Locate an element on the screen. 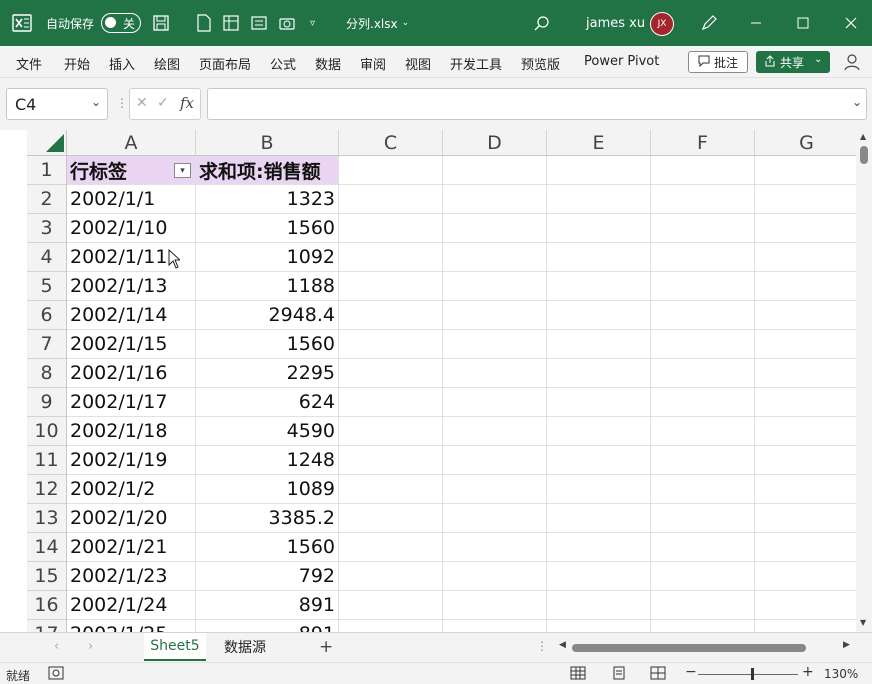  tab-draw: 绘图 is located at coordinates (167, 63).